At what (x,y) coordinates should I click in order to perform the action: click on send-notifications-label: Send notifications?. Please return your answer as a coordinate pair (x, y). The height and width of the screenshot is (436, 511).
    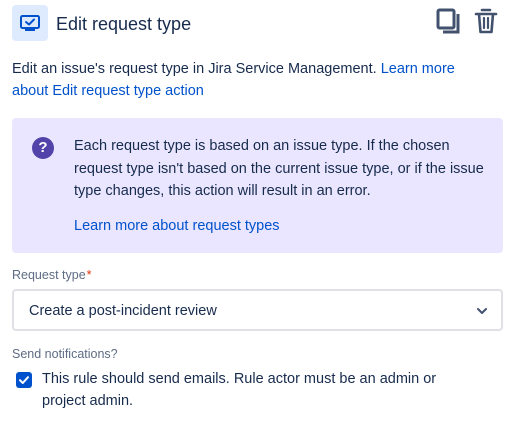
    Looking at the image, I should click on (65, 354).